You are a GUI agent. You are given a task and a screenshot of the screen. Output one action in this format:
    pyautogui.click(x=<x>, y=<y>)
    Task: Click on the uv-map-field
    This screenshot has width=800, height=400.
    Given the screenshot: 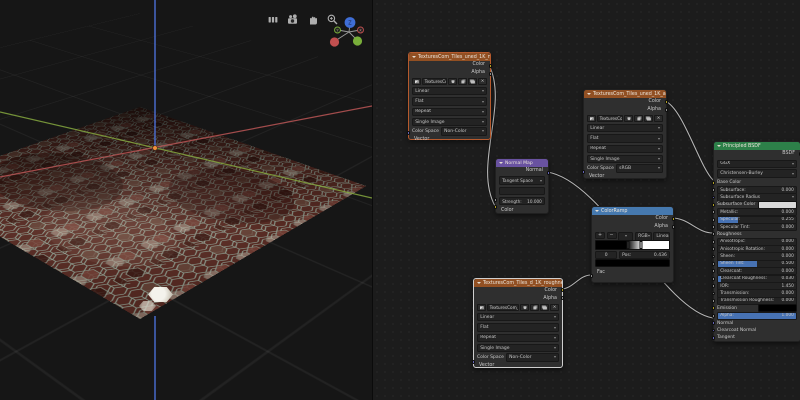 What is the action you would take?
    pyautogui.click(x=522, y=191)
    